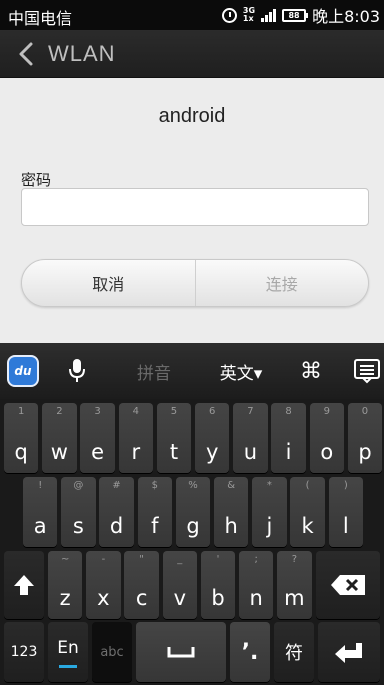  What do you see at coordinates (40, 512) in the screenshot?
I see `key-a: ! a` at bounding box center [40, 512].